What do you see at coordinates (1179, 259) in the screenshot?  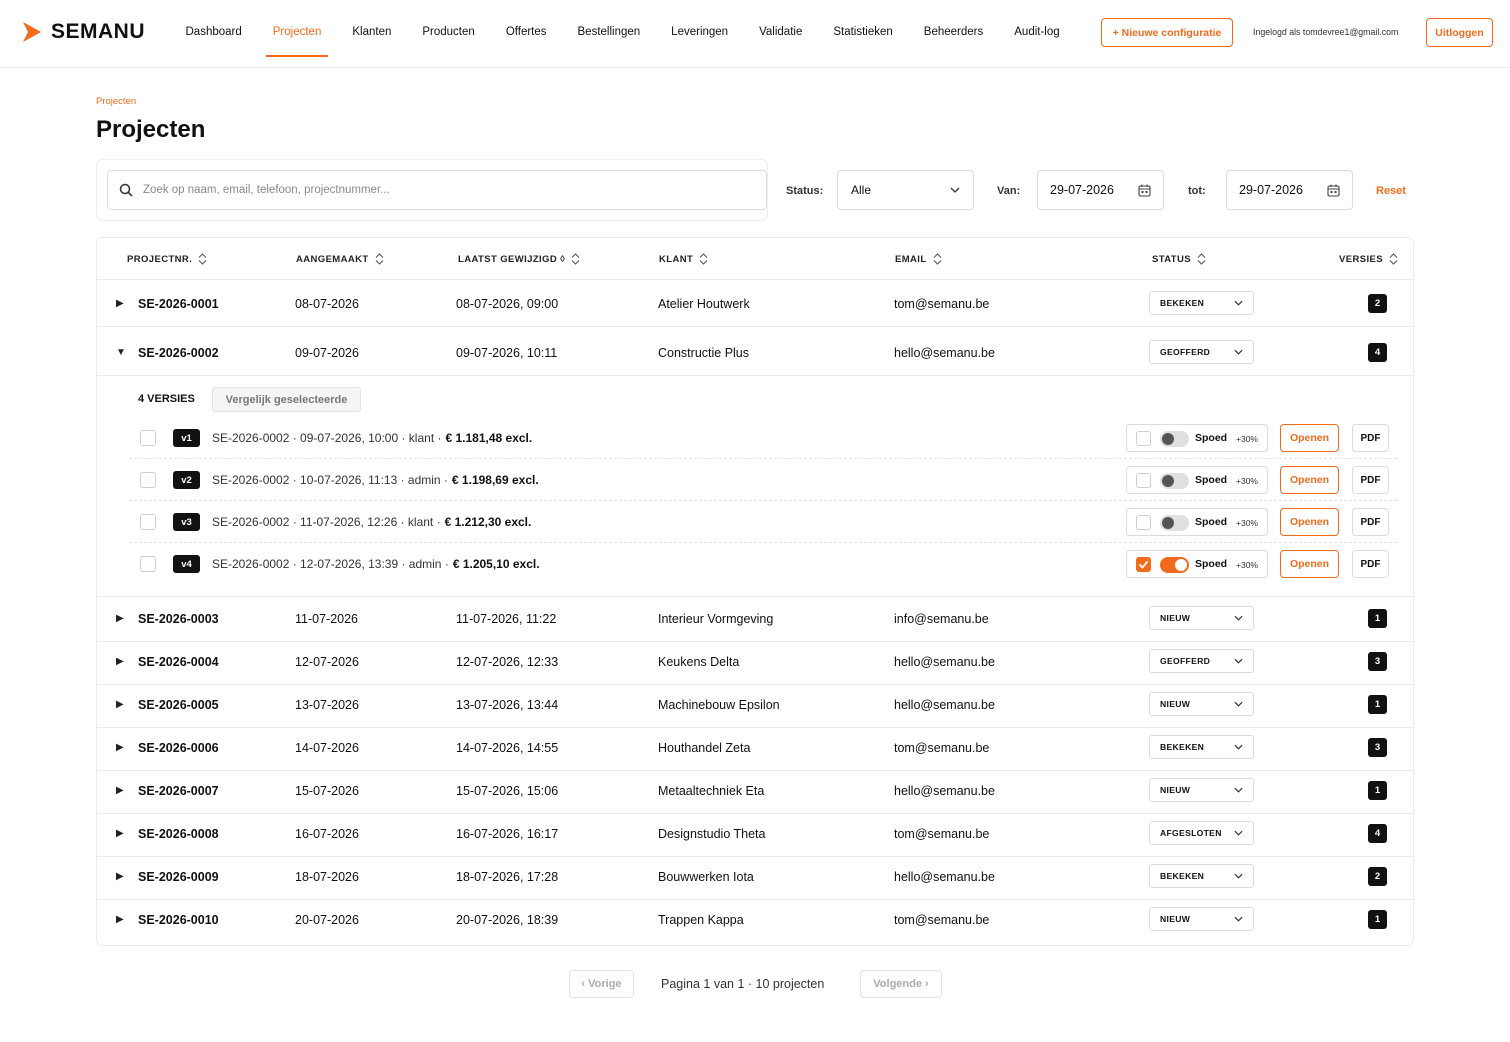 I see `th-status: STATUS` at bounding box center [1179, 259].